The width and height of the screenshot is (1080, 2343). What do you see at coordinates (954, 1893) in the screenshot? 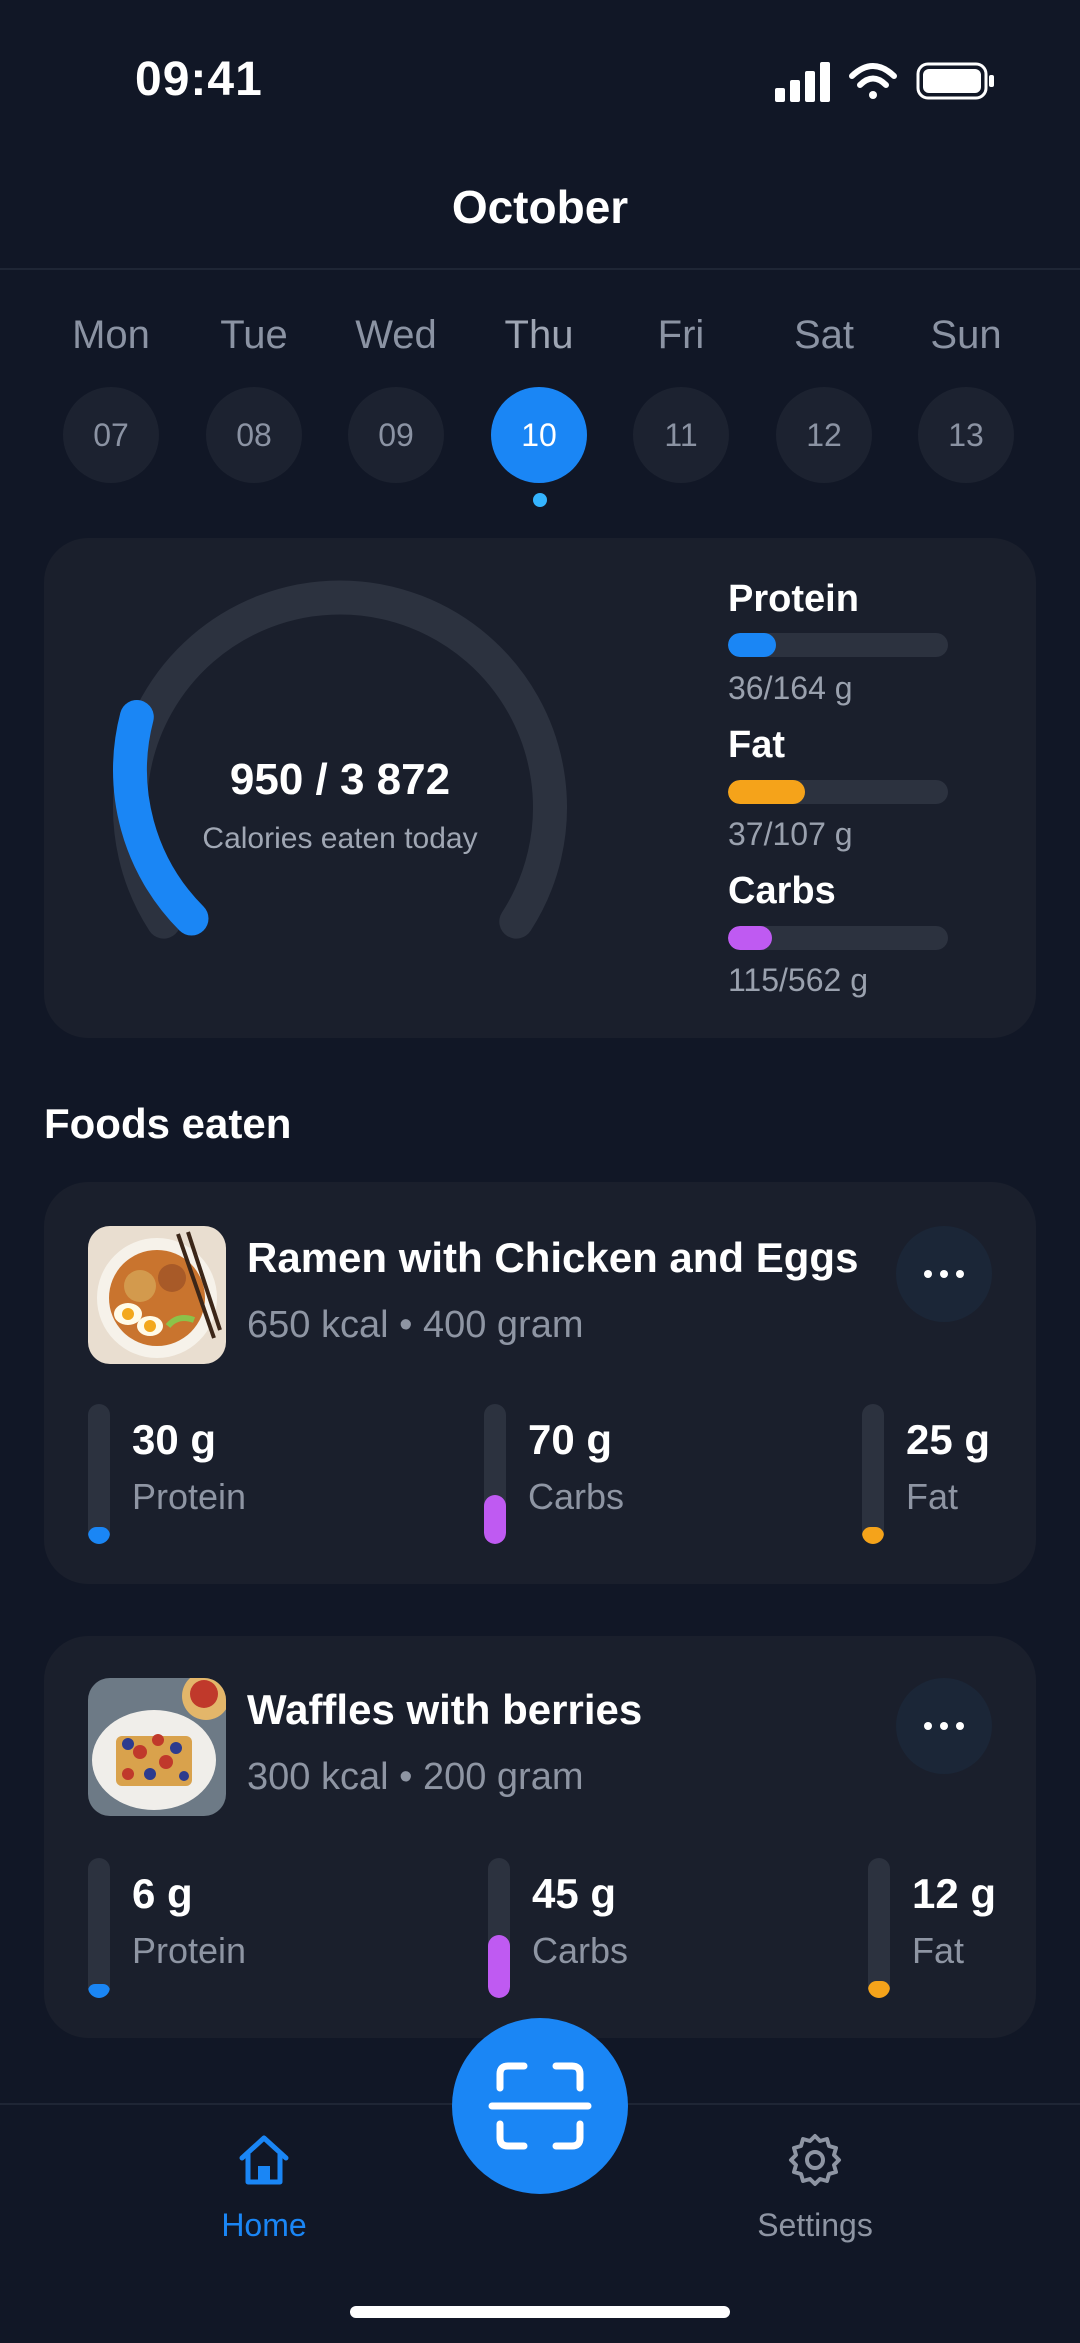
I see `nutrient-value: 12 g` at bounding box center [954, 1893].